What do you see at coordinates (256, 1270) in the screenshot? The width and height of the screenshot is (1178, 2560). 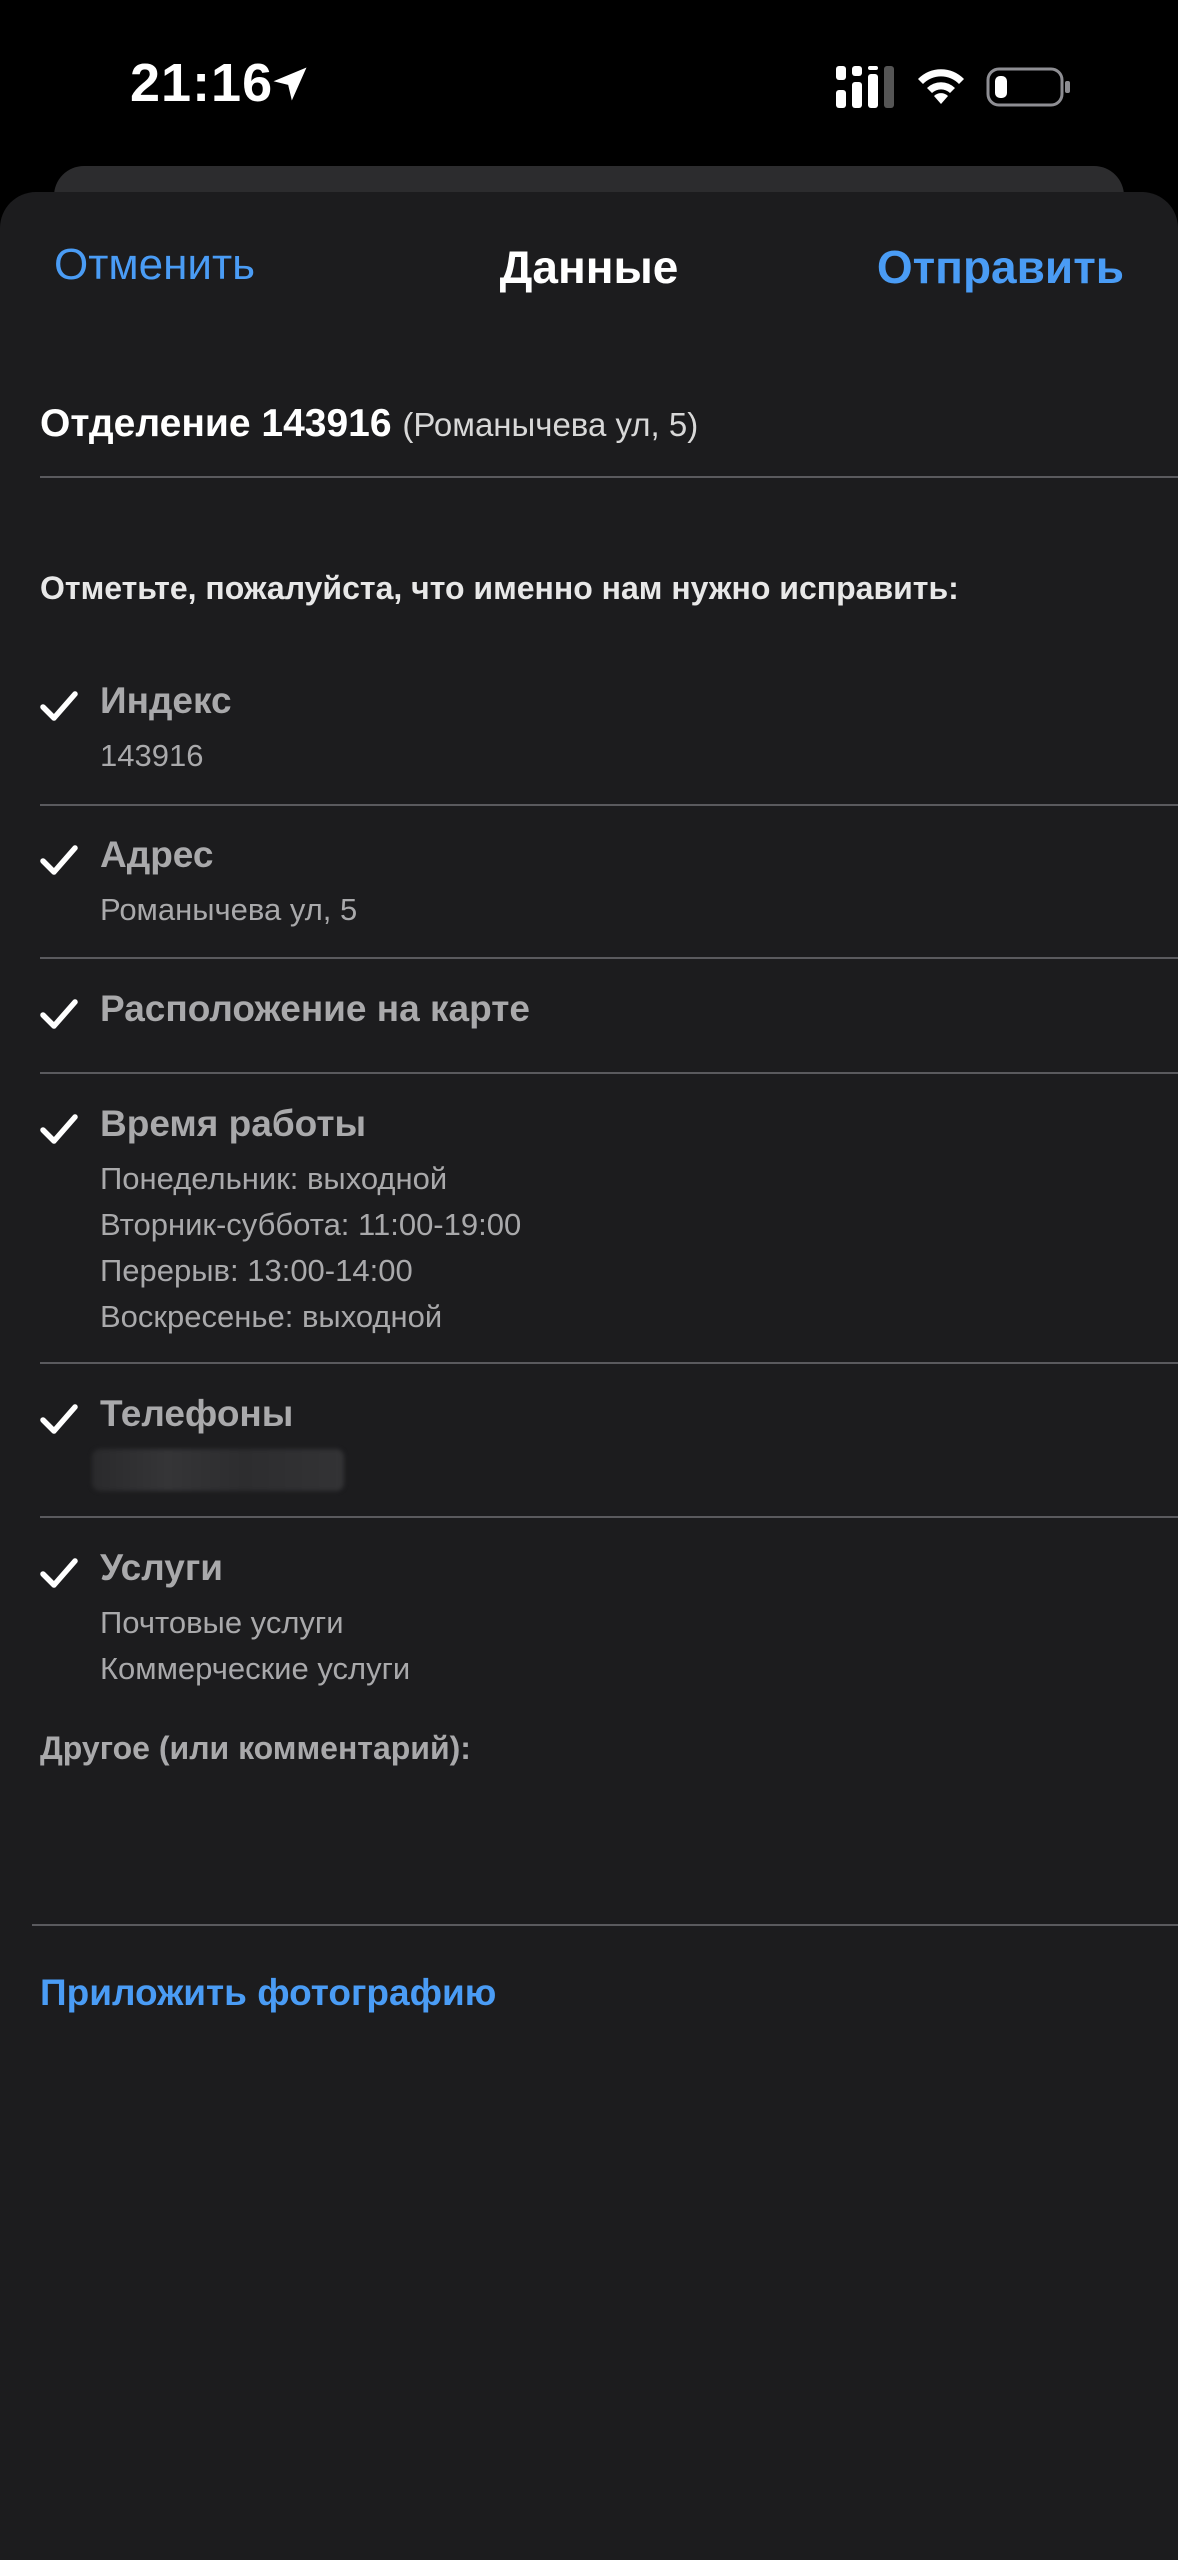 I see `option-detail: Перерыв: 13:00-14:00` at bounding box center [256, 1270].